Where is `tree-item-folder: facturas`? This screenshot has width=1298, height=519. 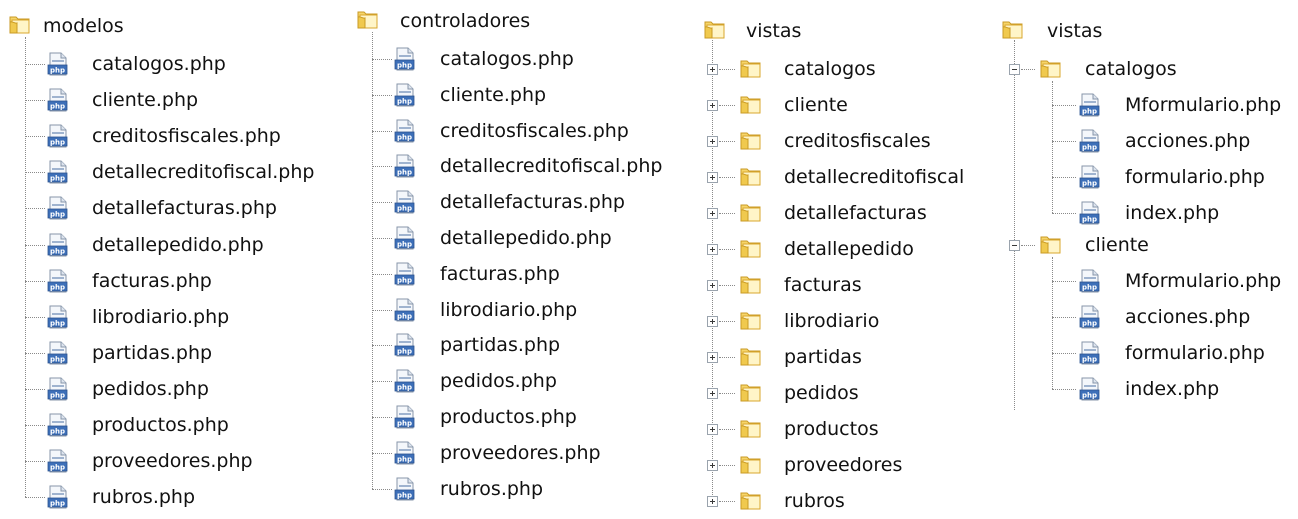 tree-item-folder: facturas is located at coordinates (840, 288).